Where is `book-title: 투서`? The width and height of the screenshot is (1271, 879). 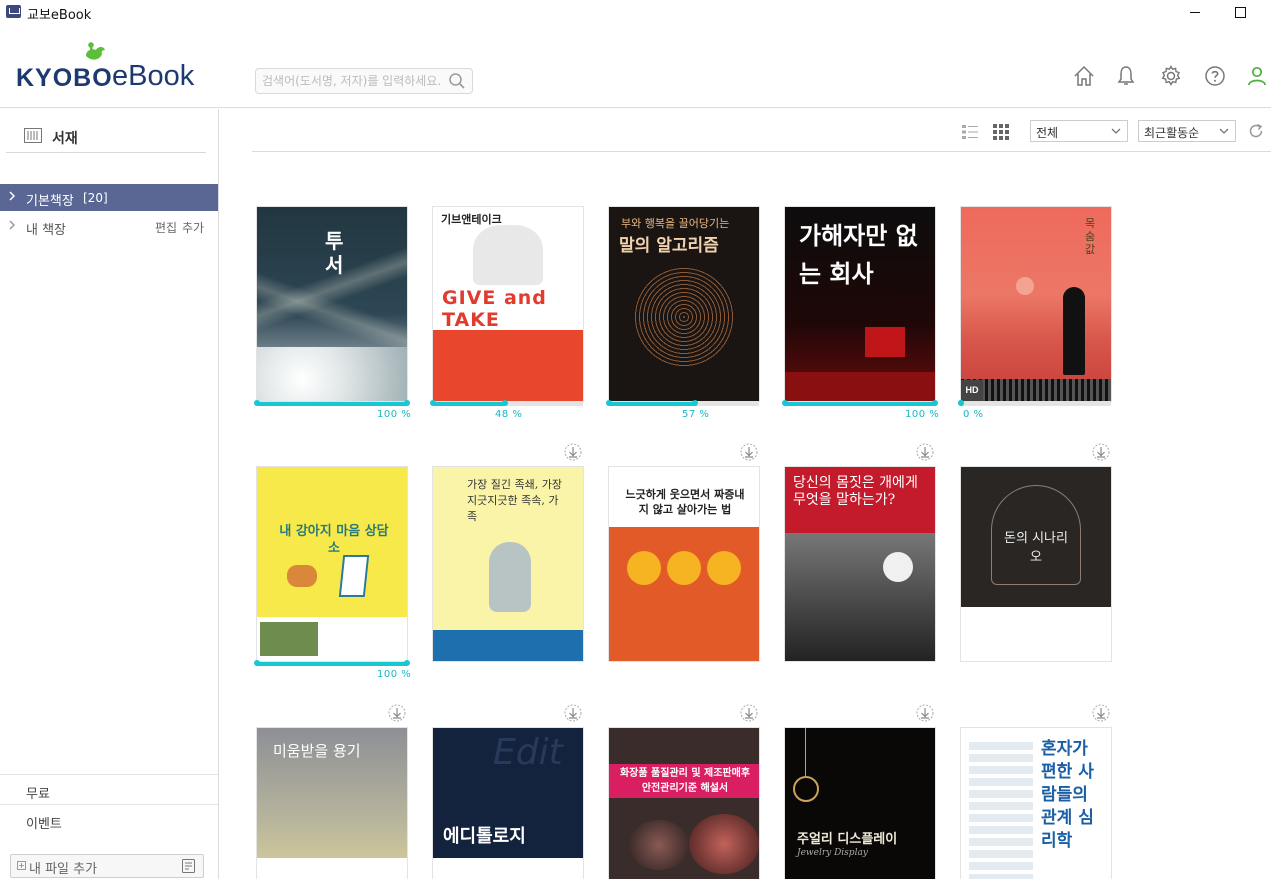 book-title: 투서 is located at coordinates (334, 253).